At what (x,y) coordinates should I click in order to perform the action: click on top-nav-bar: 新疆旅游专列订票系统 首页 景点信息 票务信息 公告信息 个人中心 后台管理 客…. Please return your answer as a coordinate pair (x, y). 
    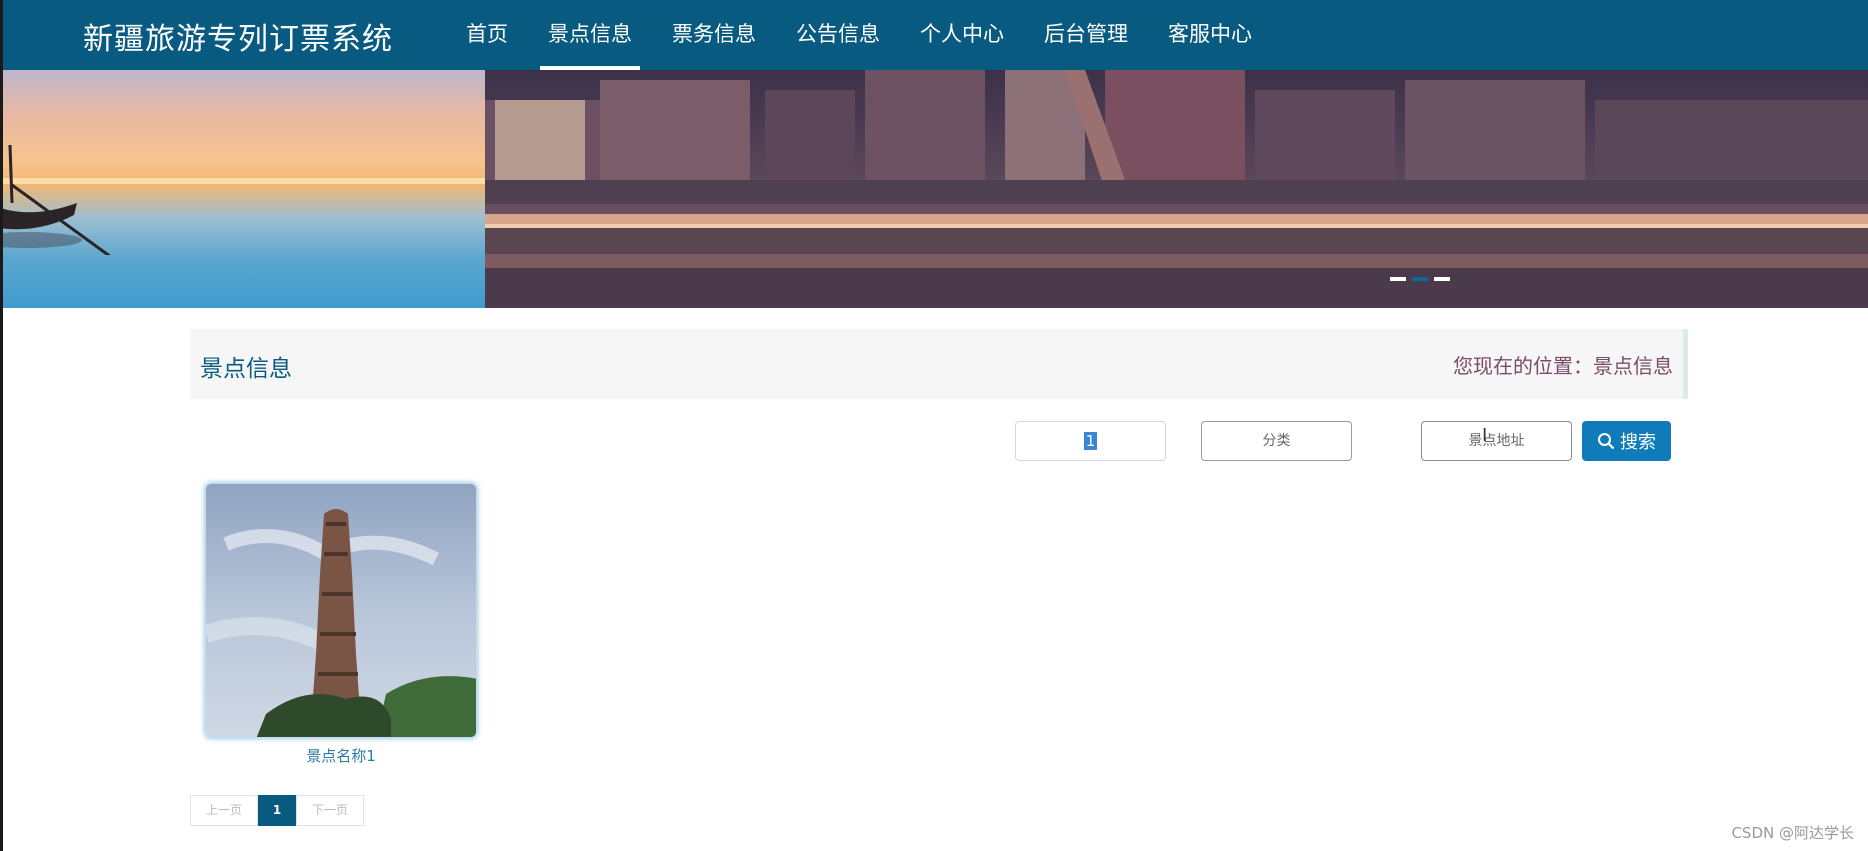
    Looking at the image, I should click on (934, 35).